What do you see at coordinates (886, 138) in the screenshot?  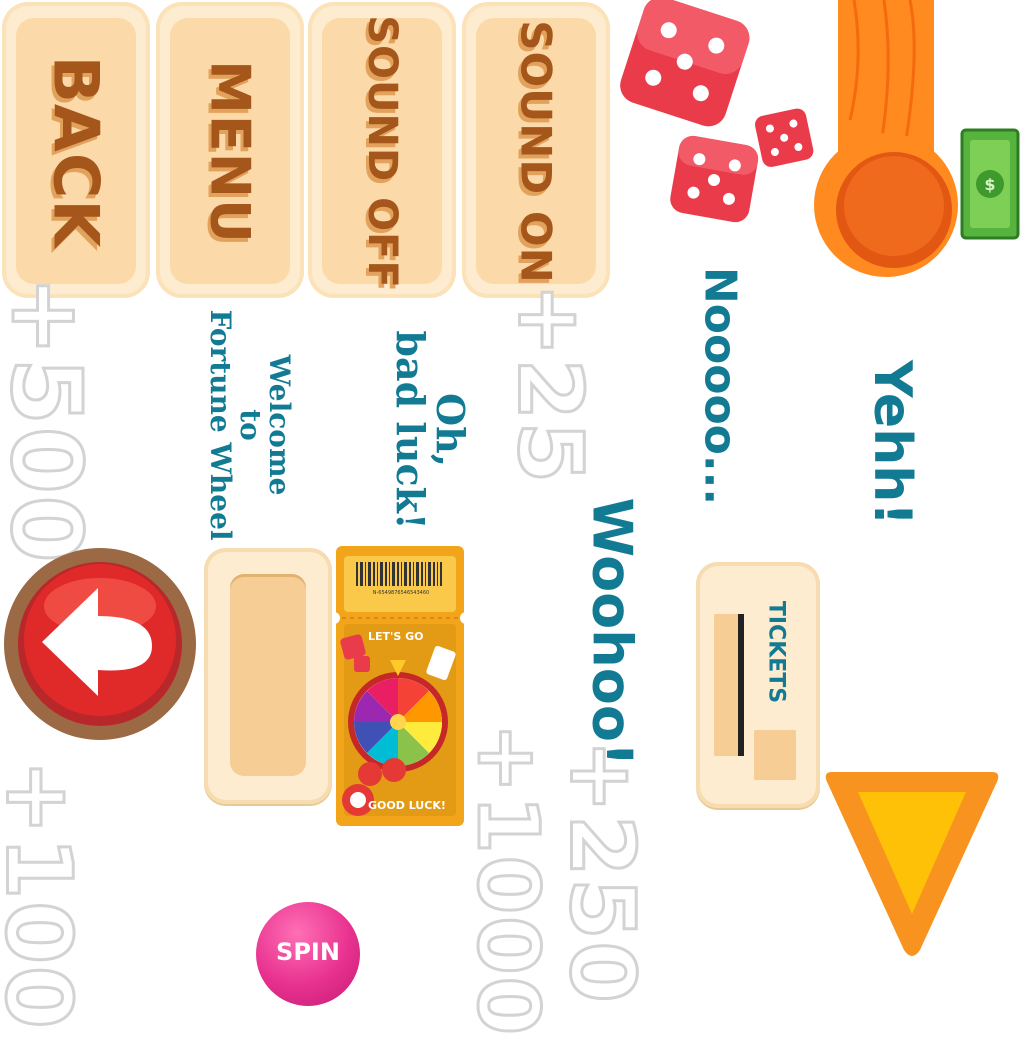 I see `thermometer-gauge-icon` at bounding box center [886, 138].